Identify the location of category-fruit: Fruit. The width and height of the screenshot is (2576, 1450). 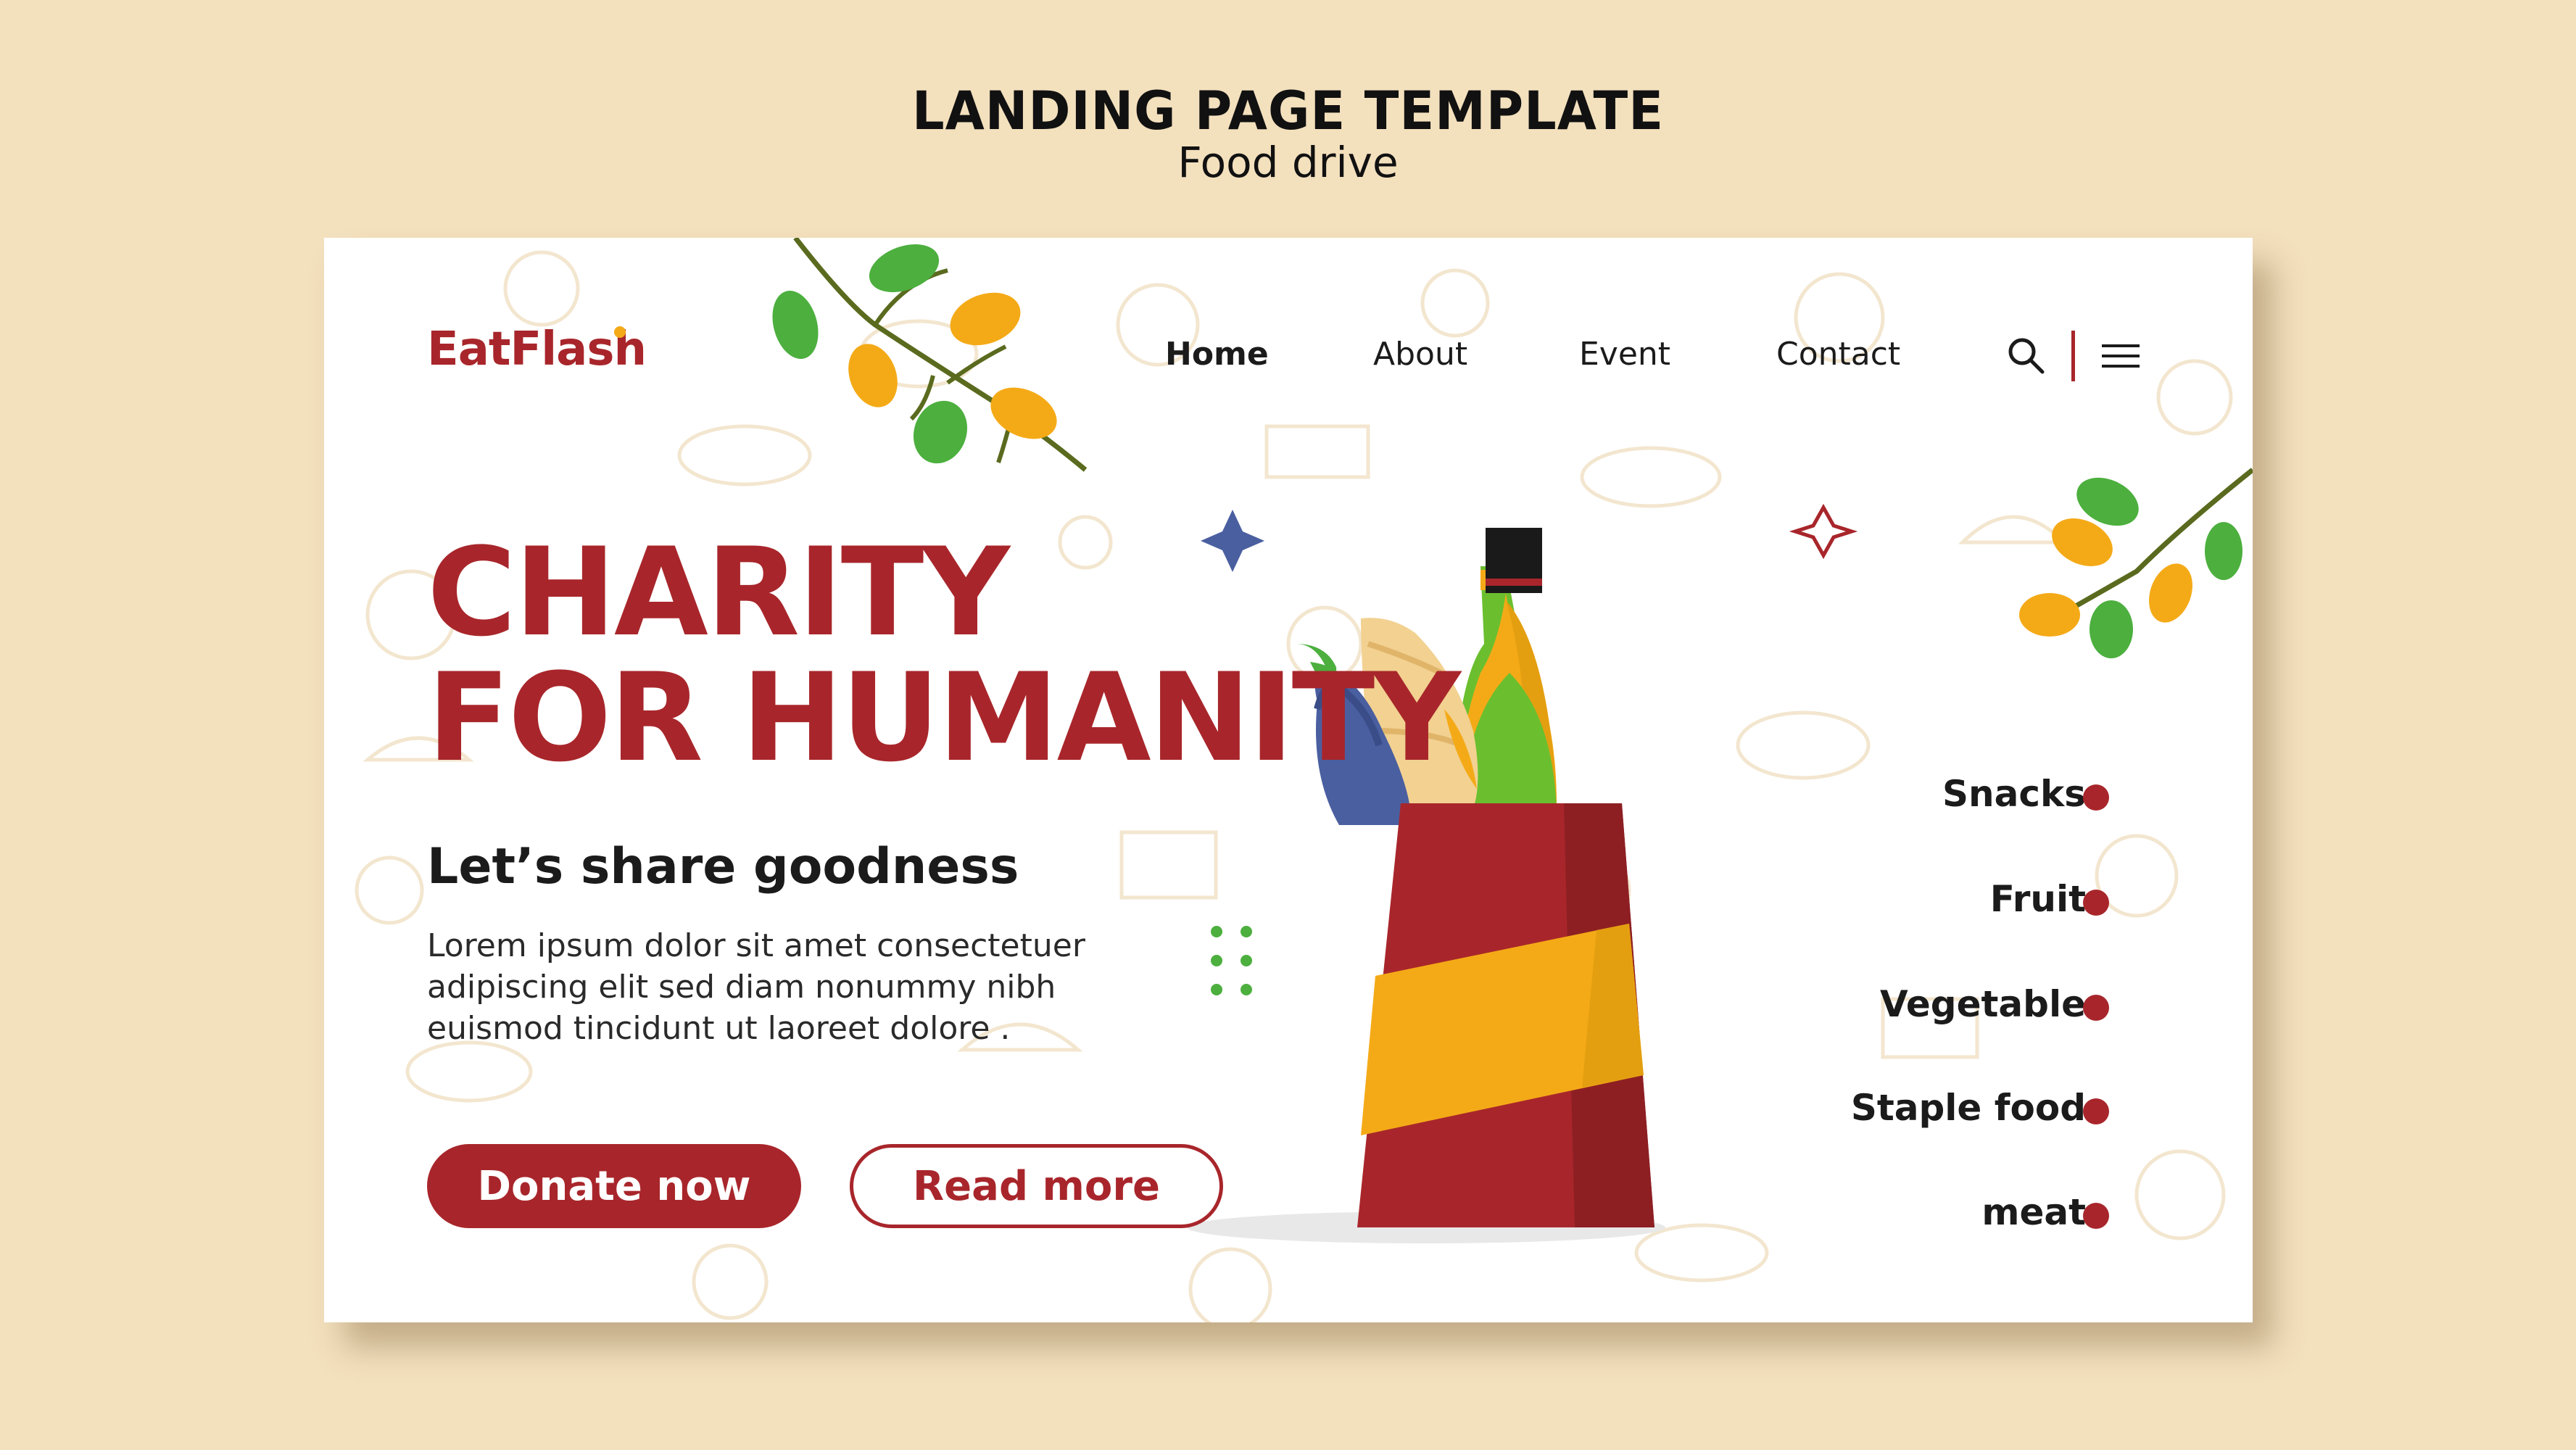
(2038, 899).